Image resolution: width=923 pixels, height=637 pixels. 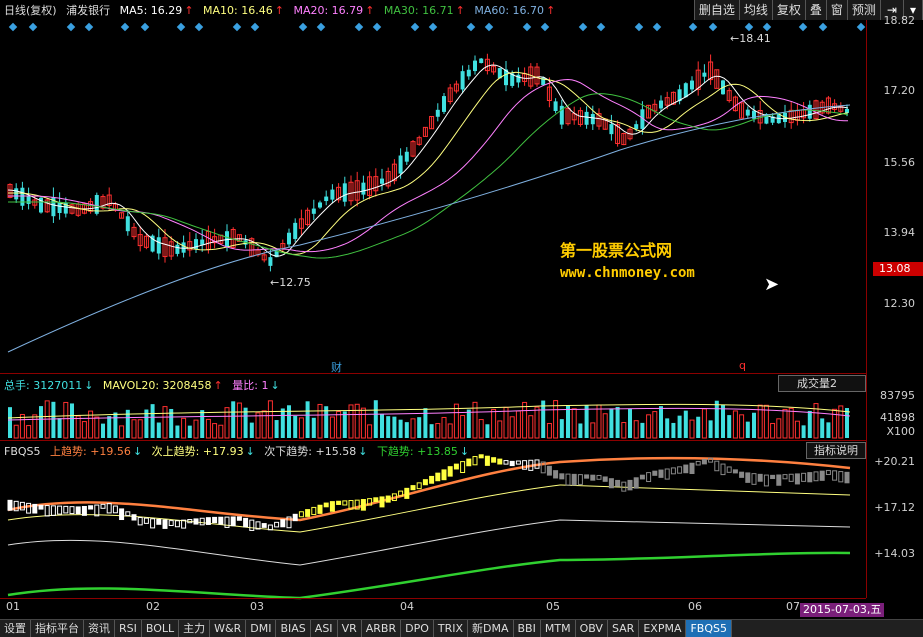 What do you see at coordinates (161, 628) in the screenshot?
I see `tab-4: BOLL` at bounding box center [161, 628].